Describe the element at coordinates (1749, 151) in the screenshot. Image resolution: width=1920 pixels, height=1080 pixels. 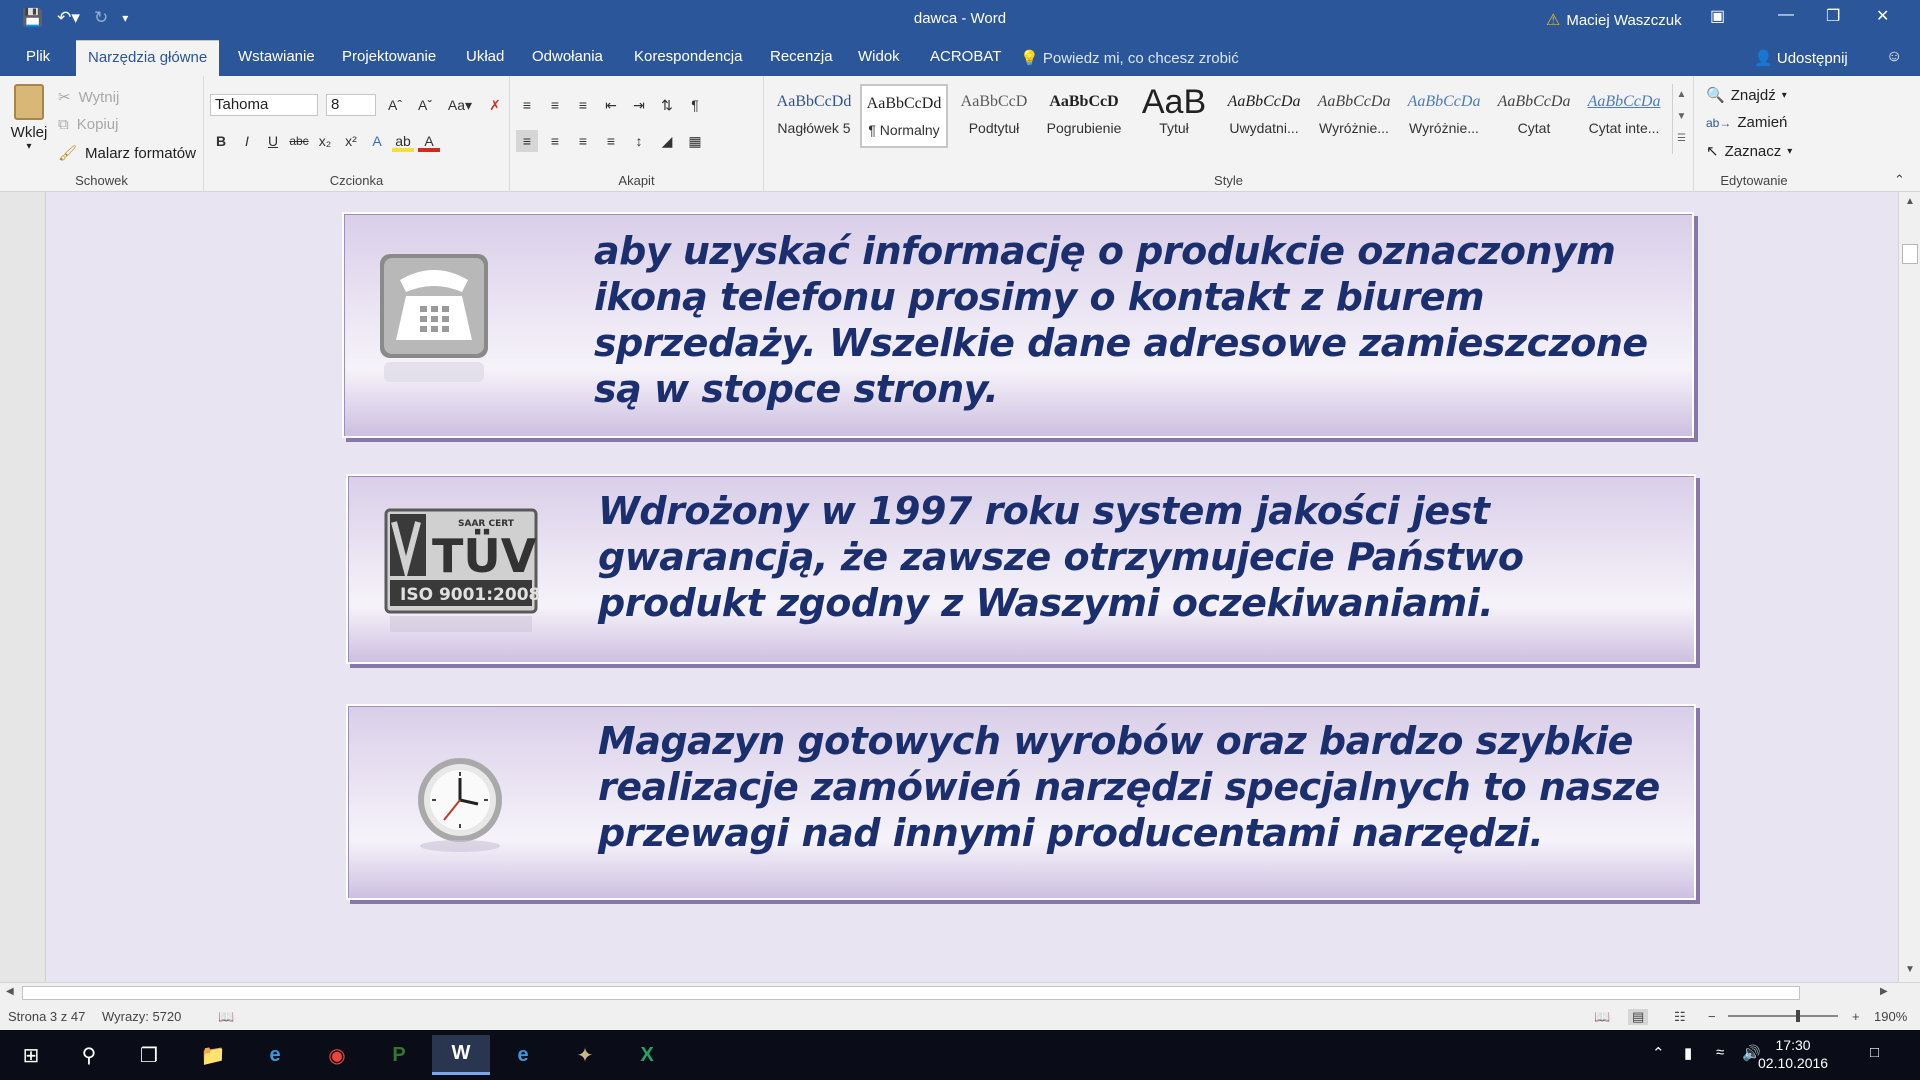
I see `select-button: ↖ Zaznacz ▾` at that location.